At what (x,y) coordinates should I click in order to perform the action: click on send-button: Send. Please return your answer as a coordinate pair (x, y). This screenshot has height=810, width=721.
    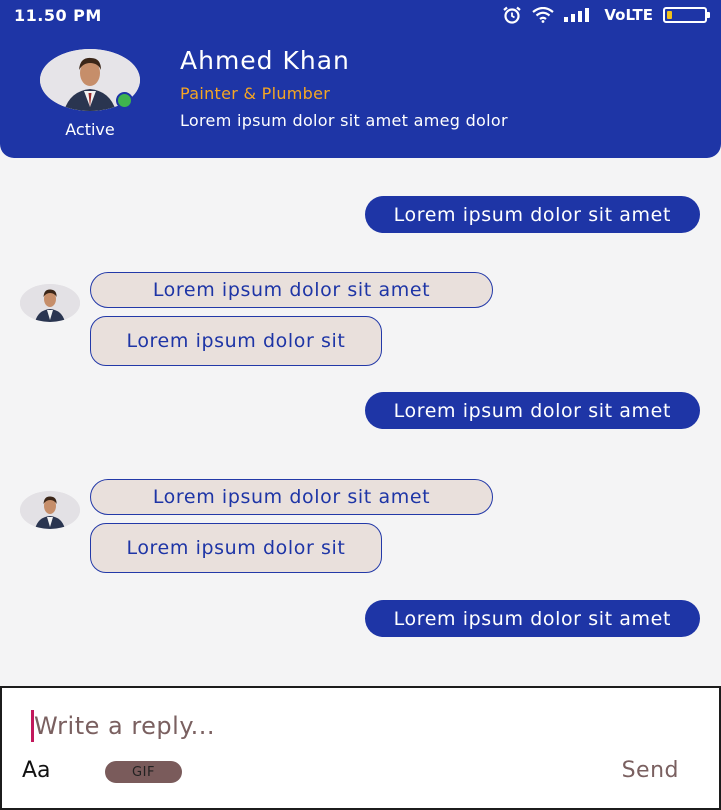
    Looking at the image, I should click on (650, 770).